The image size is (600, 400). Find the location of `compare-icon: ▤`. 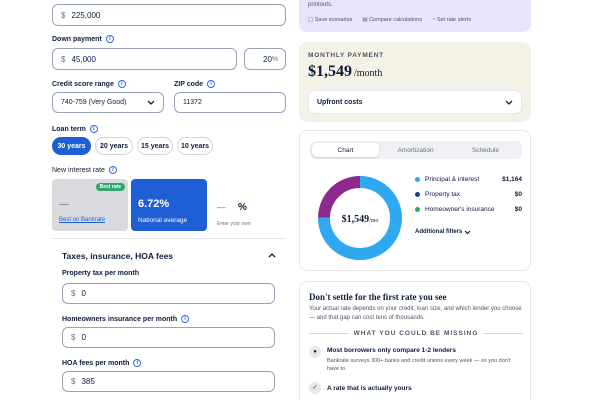

compare-icon: ▤ is located at coordinates (365, 20).